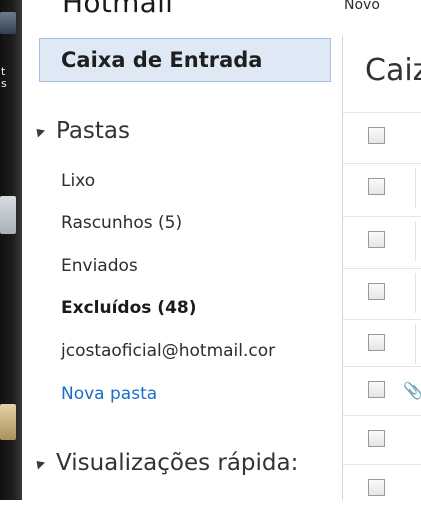 This screenshot has height=514, width=421. Describe the element at coordinates (129, 308) in the screenshot. I see `folder-deleted: Excluídos (48)` at that location.